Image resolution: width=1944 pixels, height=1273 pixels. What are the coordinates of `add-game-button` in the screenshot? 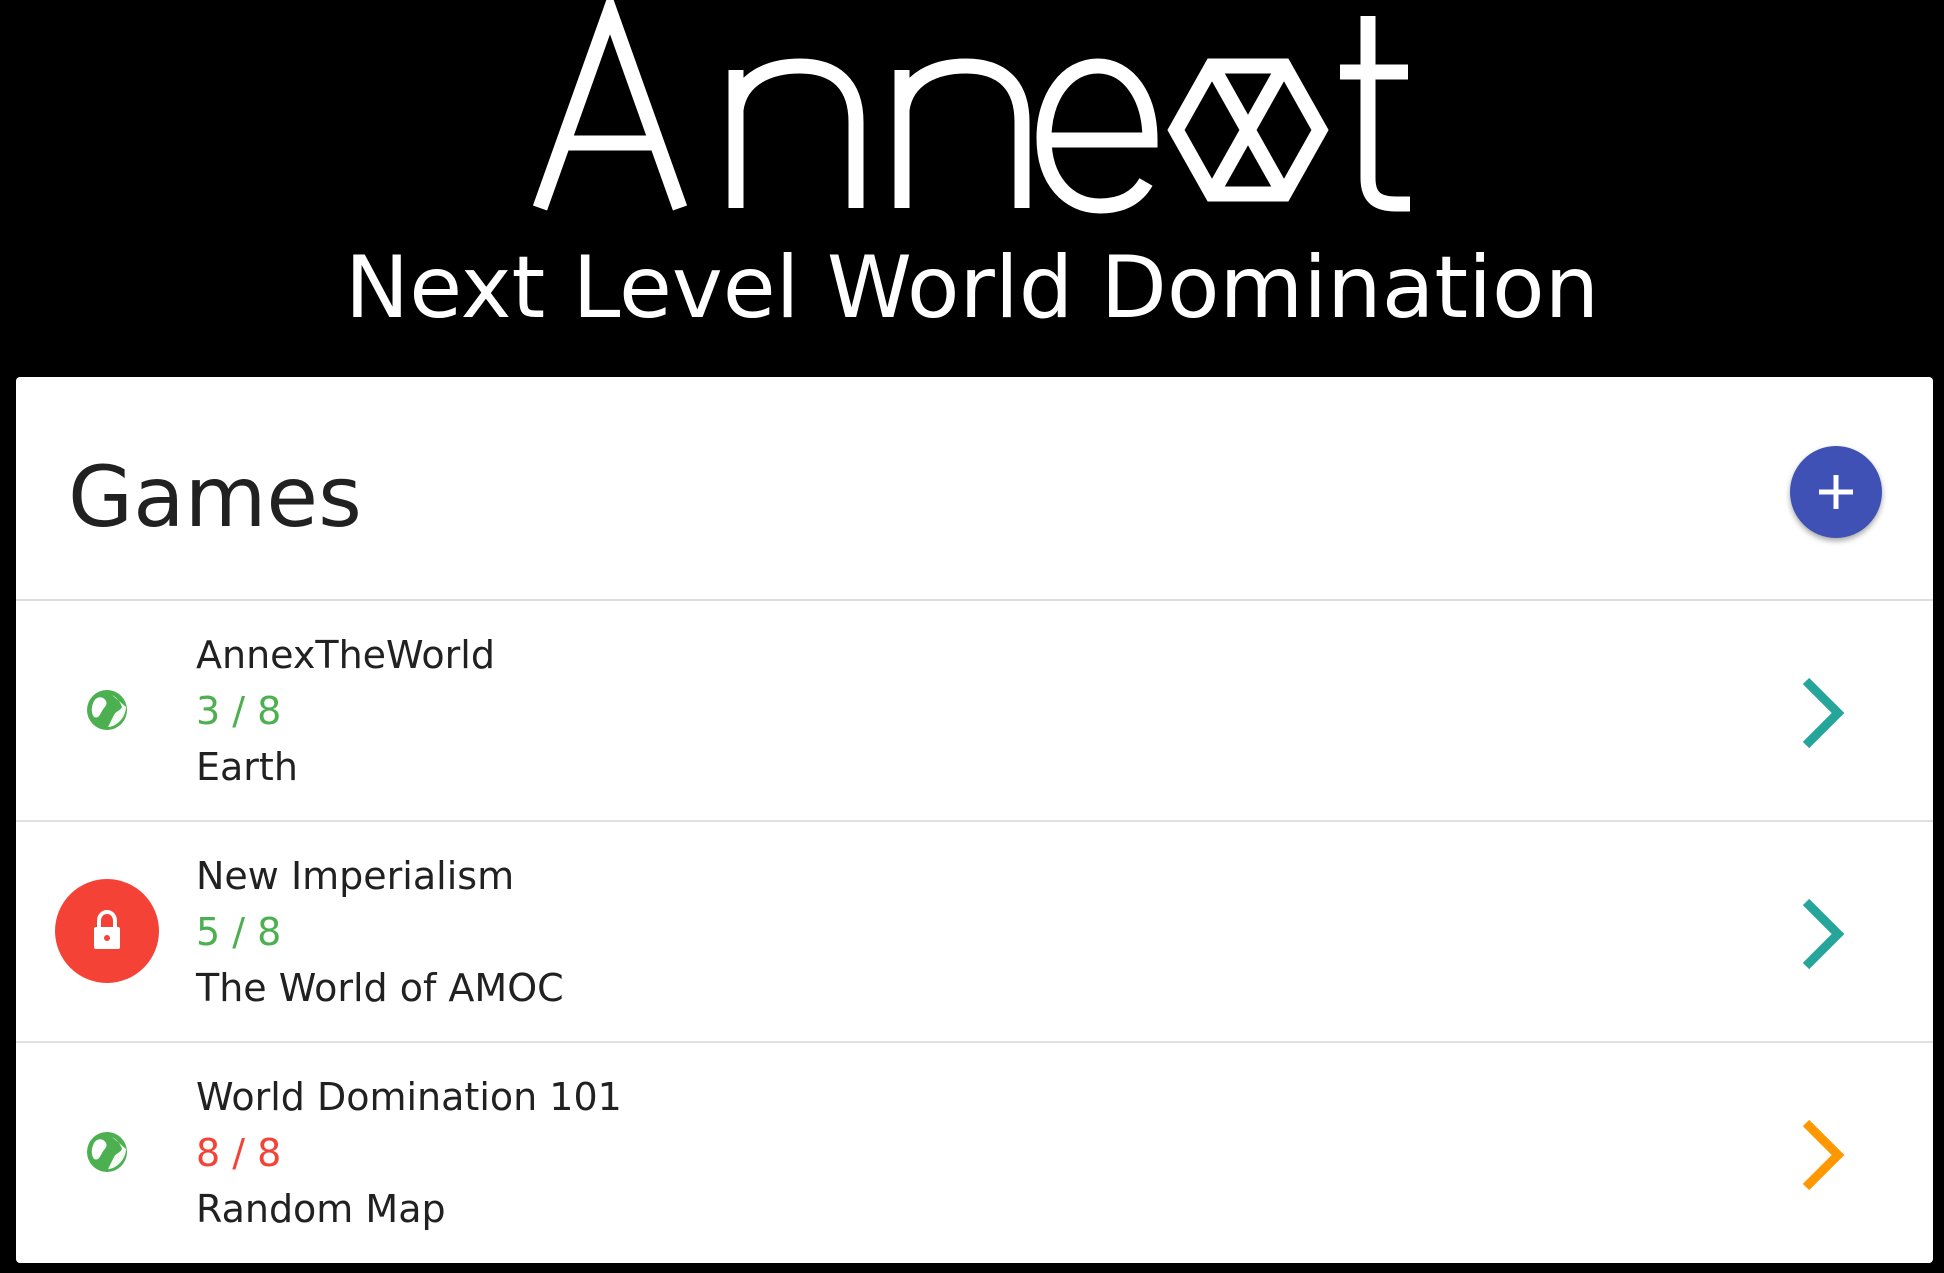 It's located at (1836, 492).